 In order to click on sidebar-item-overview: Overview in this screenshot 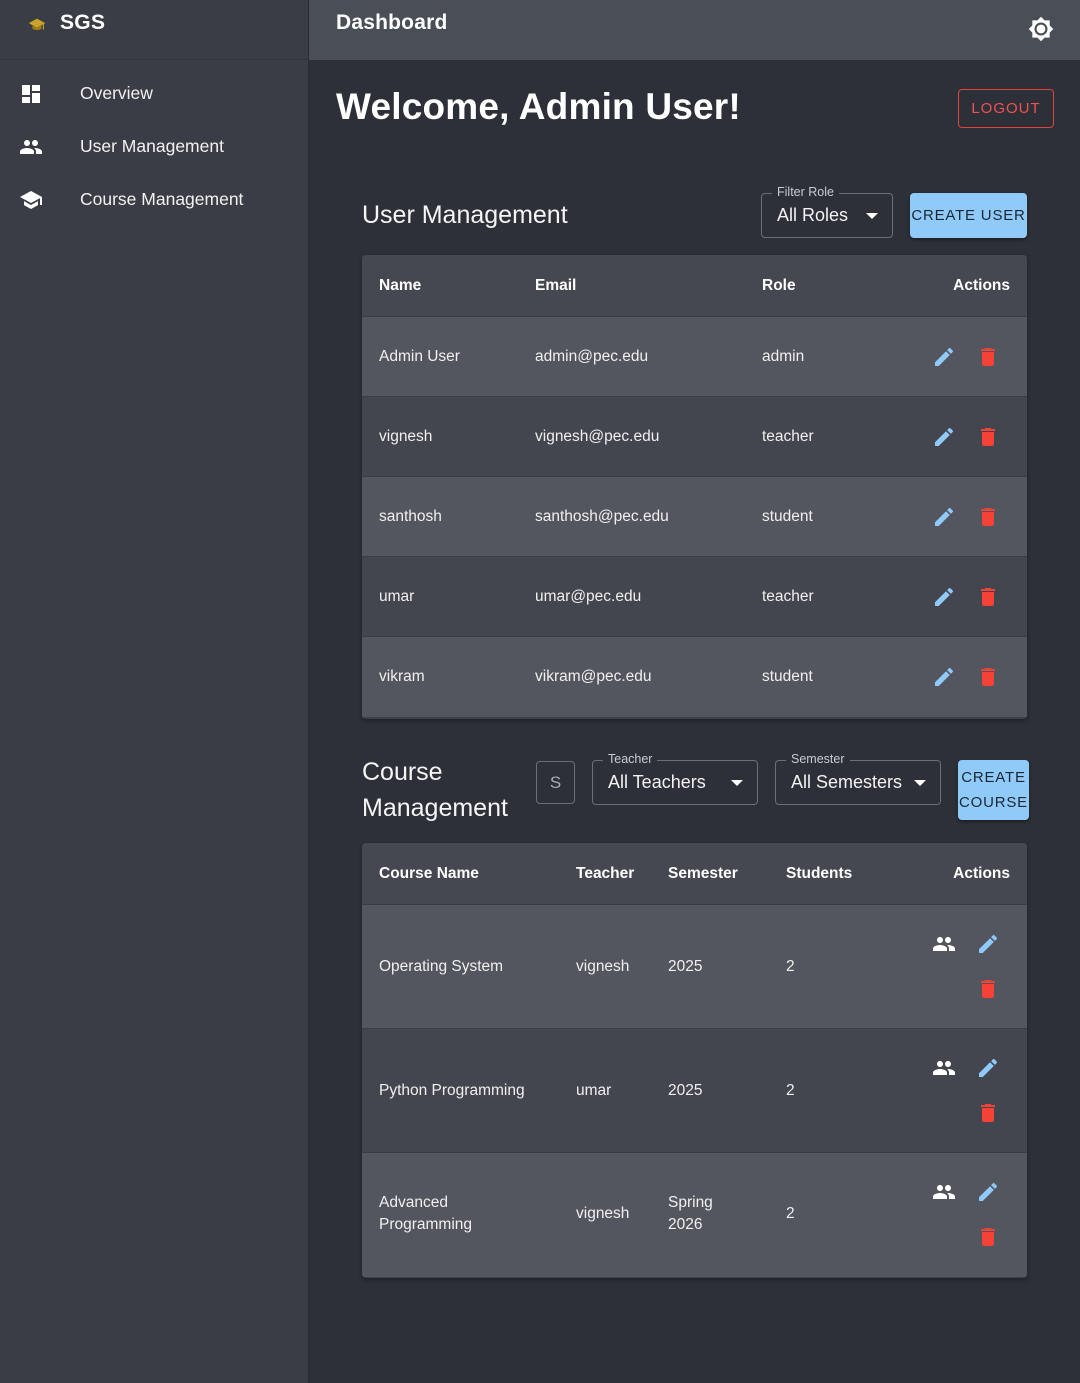, I will do `click(154, 94)`.